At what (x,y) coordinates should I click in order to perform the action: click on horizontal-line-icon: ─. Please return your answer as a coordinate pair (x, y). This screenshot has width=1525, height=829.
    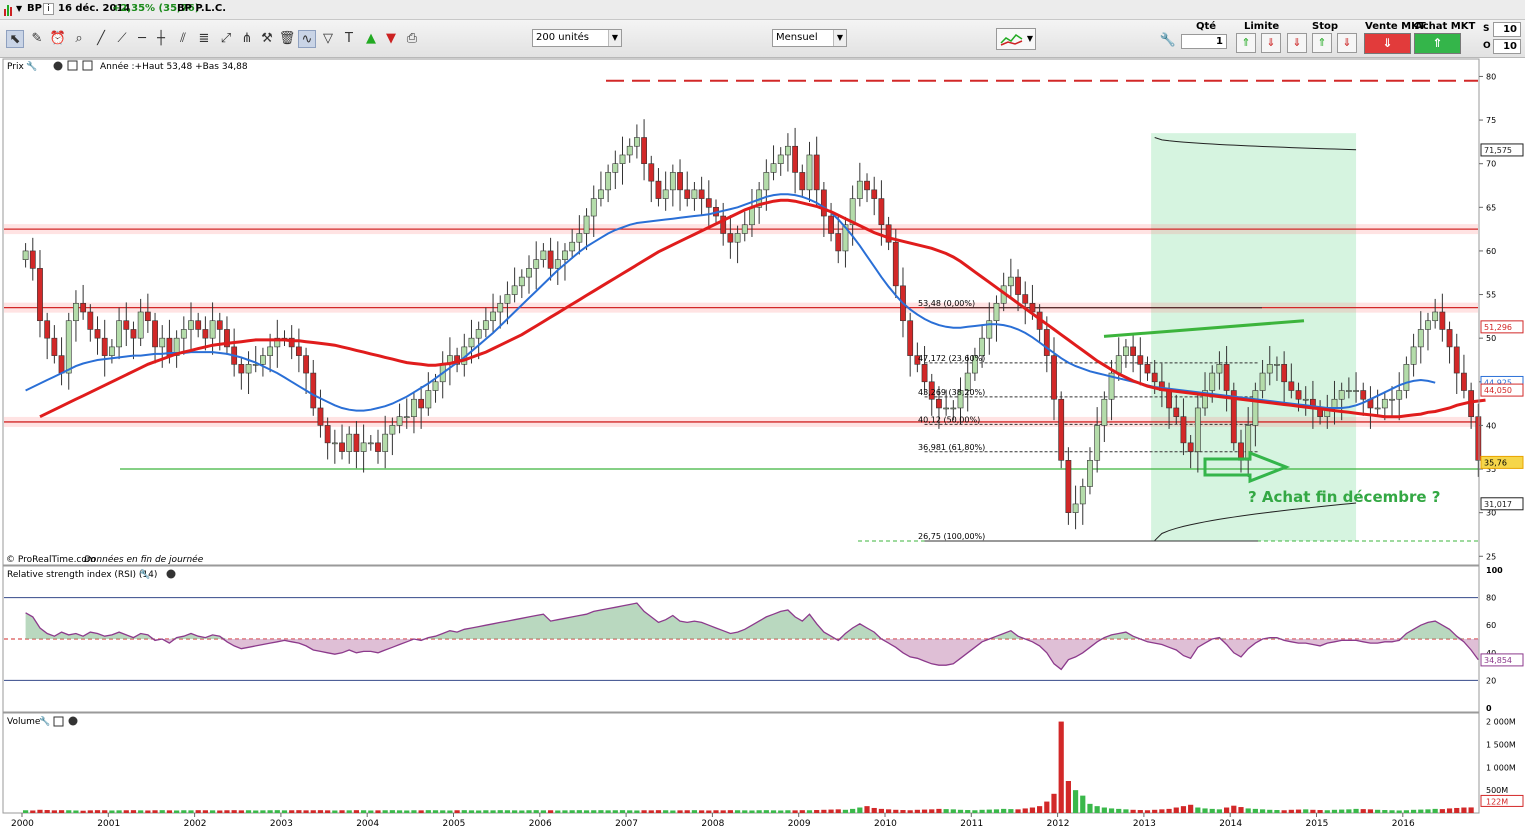
    Looking at the image, I should click on (142, 39).